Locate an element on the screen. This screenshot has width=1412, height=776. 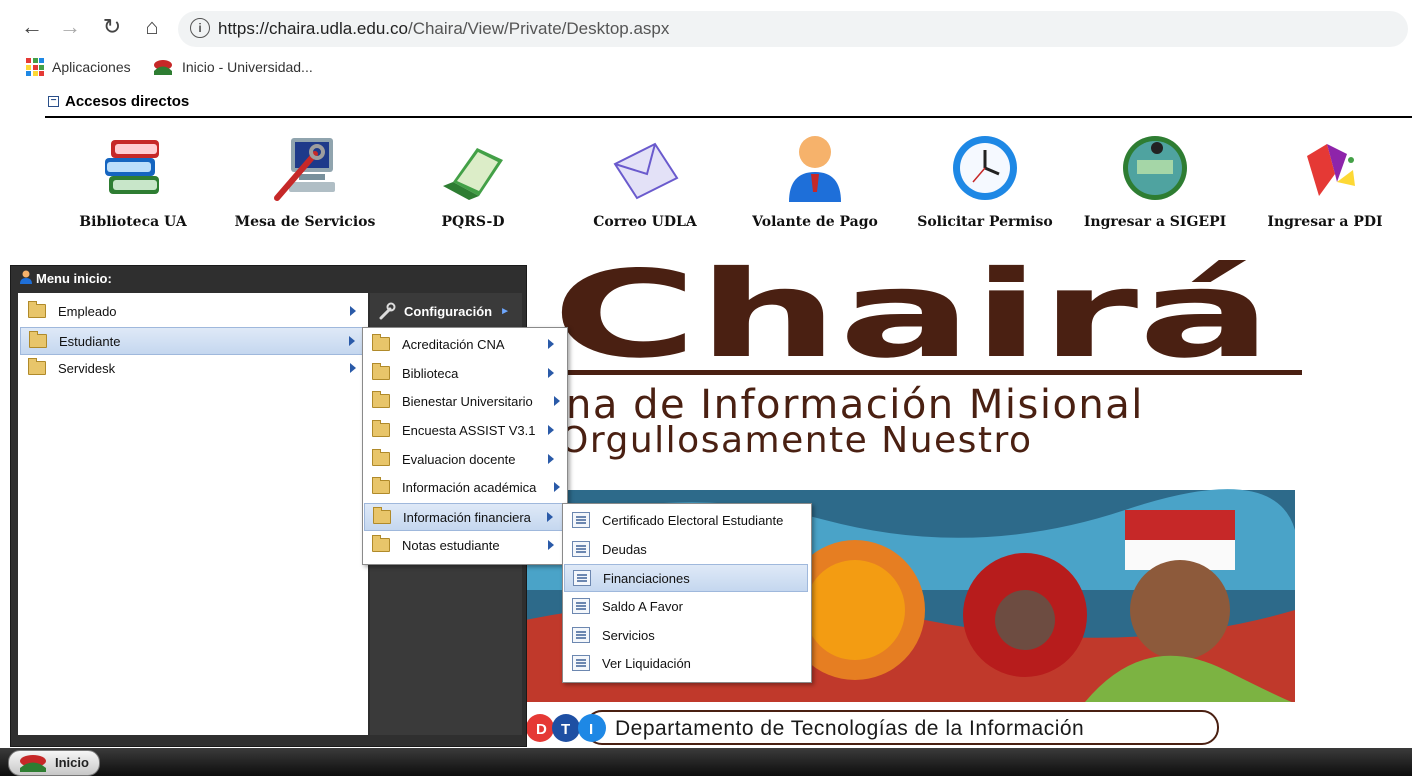
shortcut-label: Ingresar a PDI is located at coordinates (1325, 222).